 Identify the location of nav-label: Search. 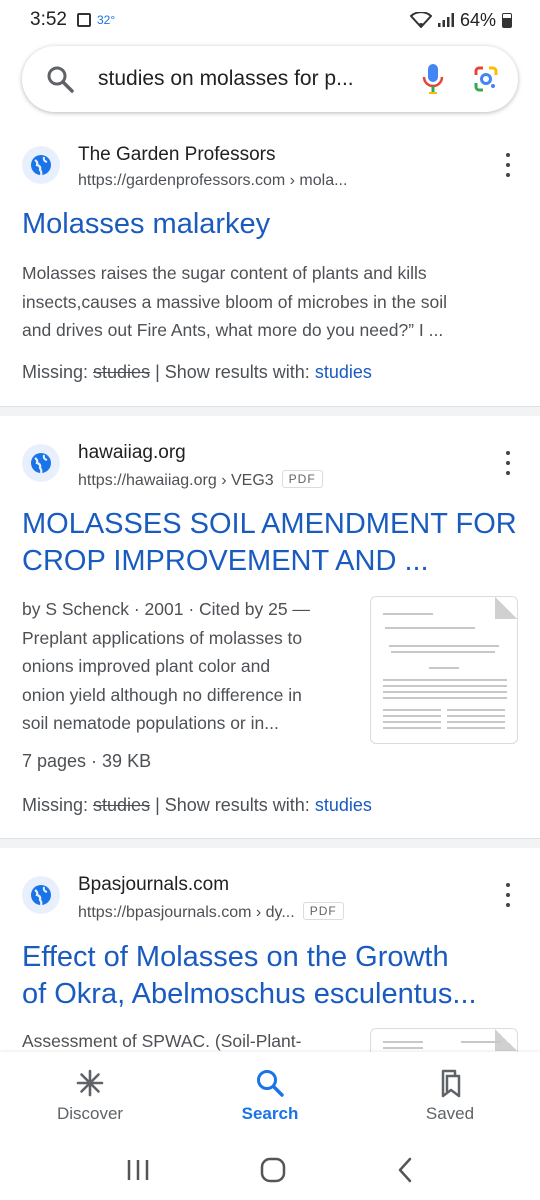
(270, 1113).